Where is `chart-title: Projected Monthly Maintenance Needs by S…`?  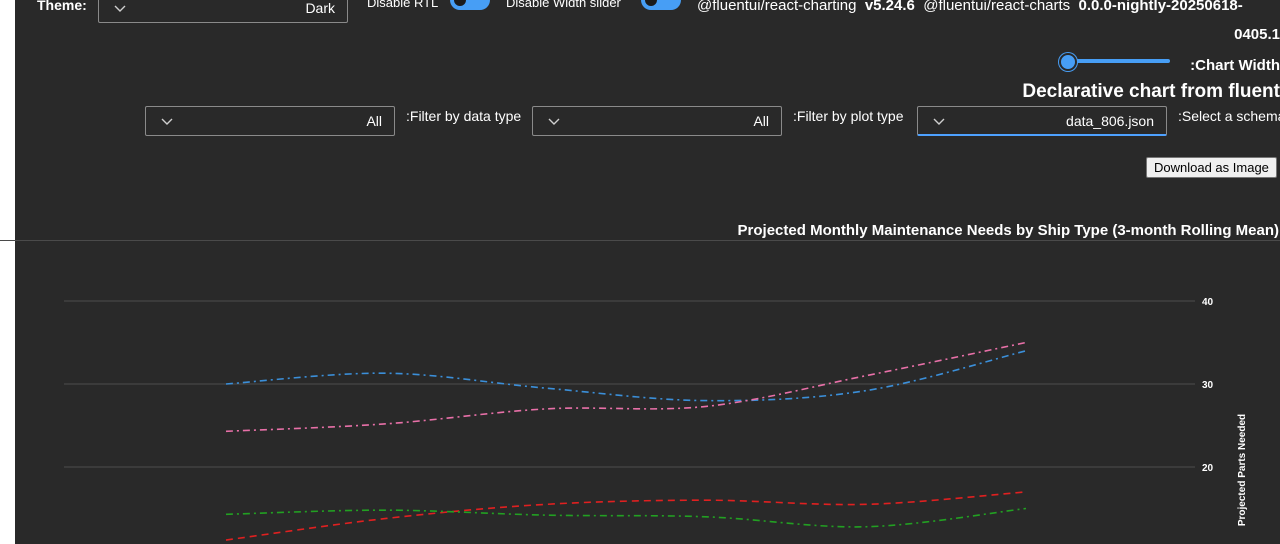 chart-title: Projected Monthly Maintenance Needs by S… is located at coordinates (1008, 230).